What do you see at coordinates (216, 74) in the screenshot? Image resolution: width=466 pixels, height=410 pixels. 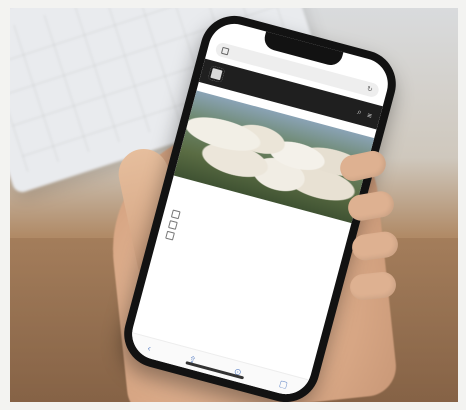 I see `site-logo-icon` at bounding box center [216, 74].